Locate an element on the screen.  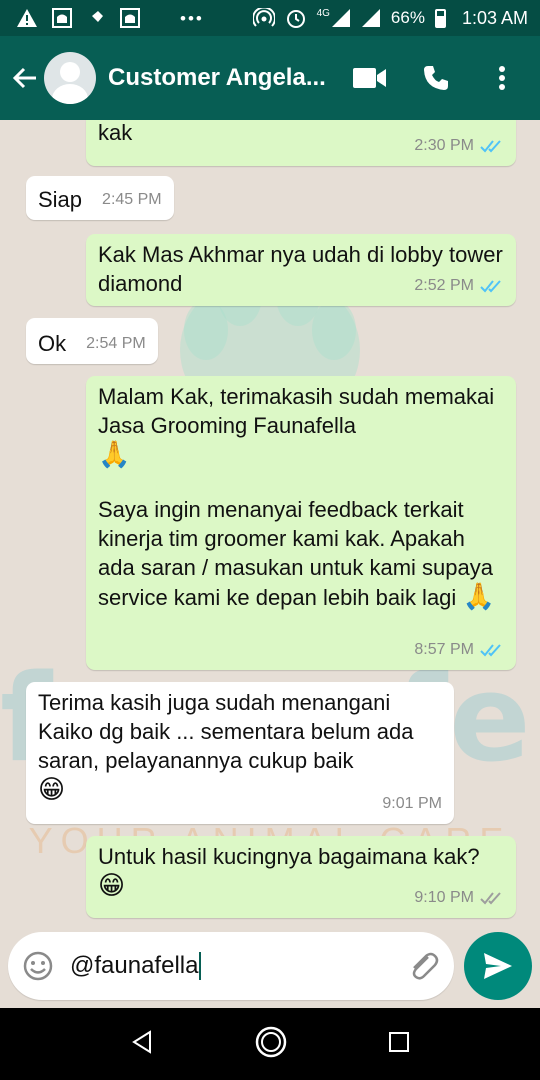
video-call-icon is located at coordinates (369, 78).